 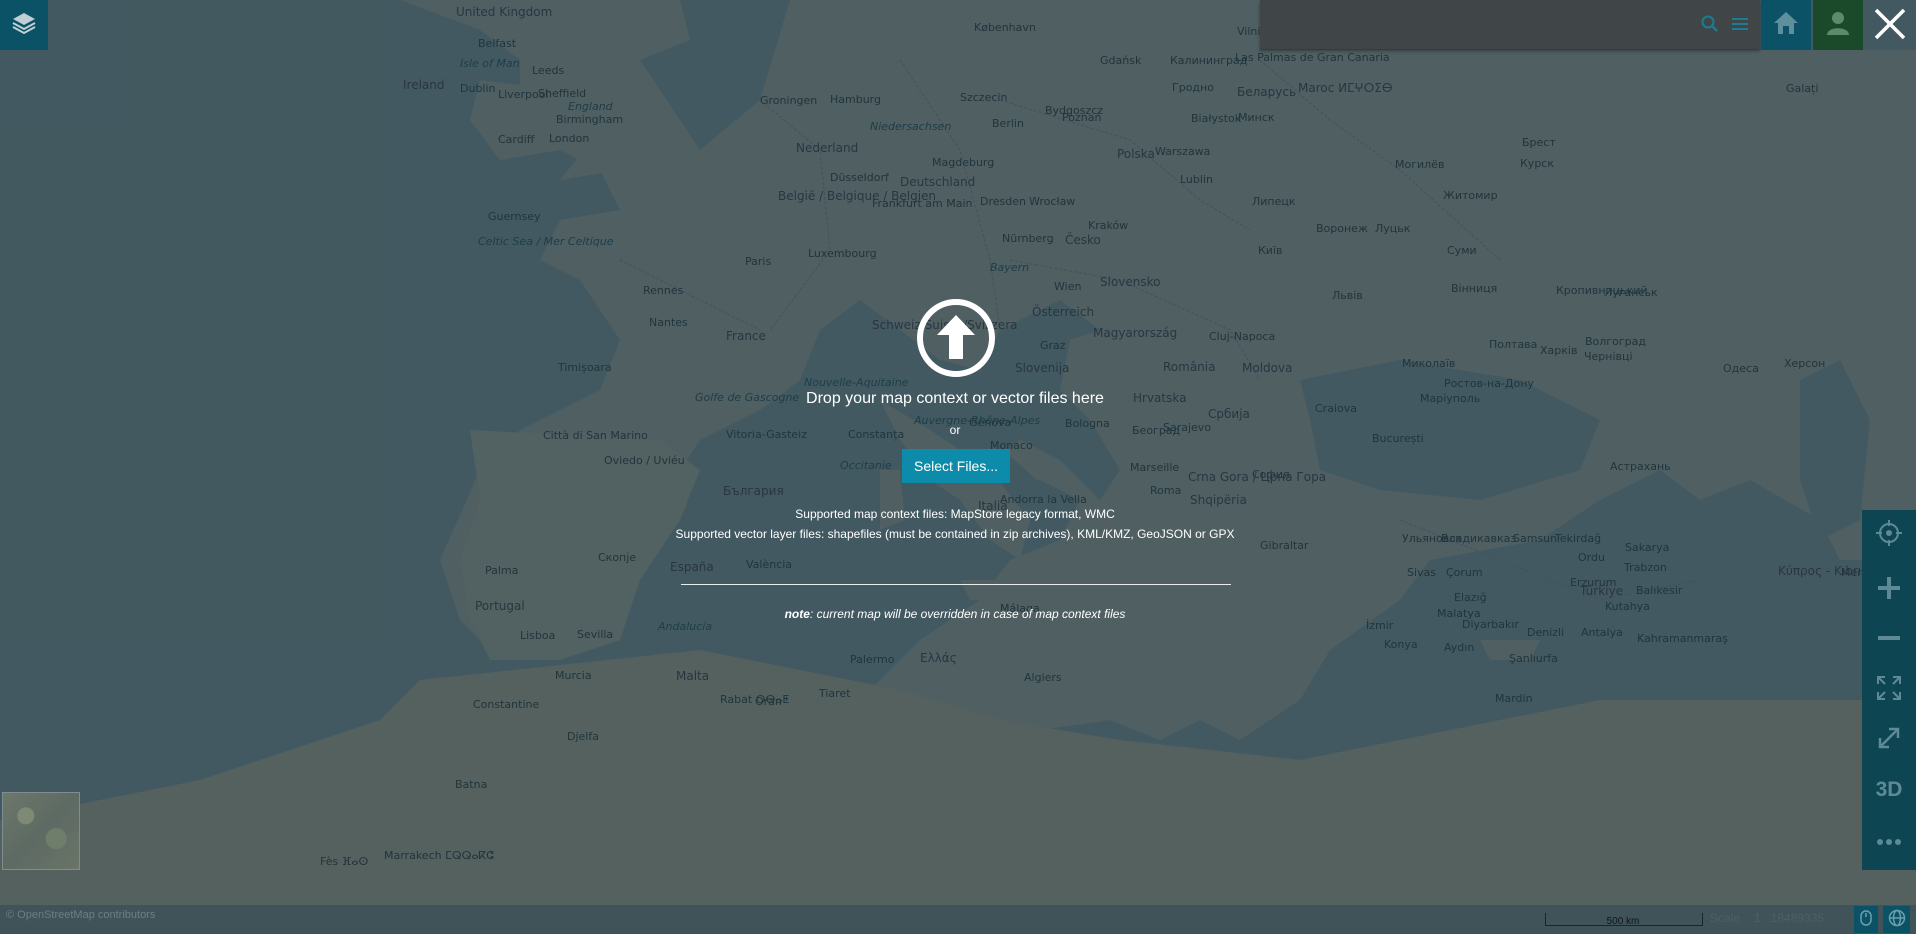 I want to click on dropzone-divider, so click(x=956, y=584).